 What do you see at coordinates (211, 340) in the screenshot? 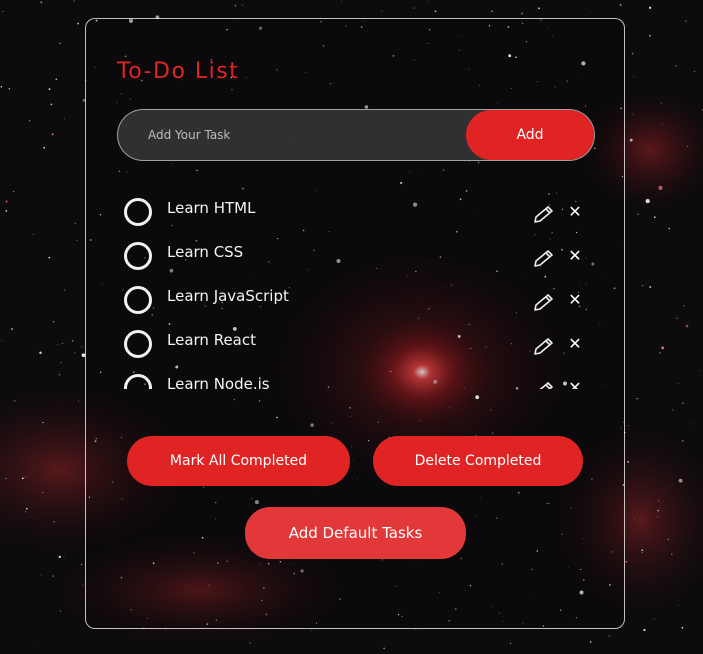
I see `task-label: Learn React` at bounding box center [211, 340].